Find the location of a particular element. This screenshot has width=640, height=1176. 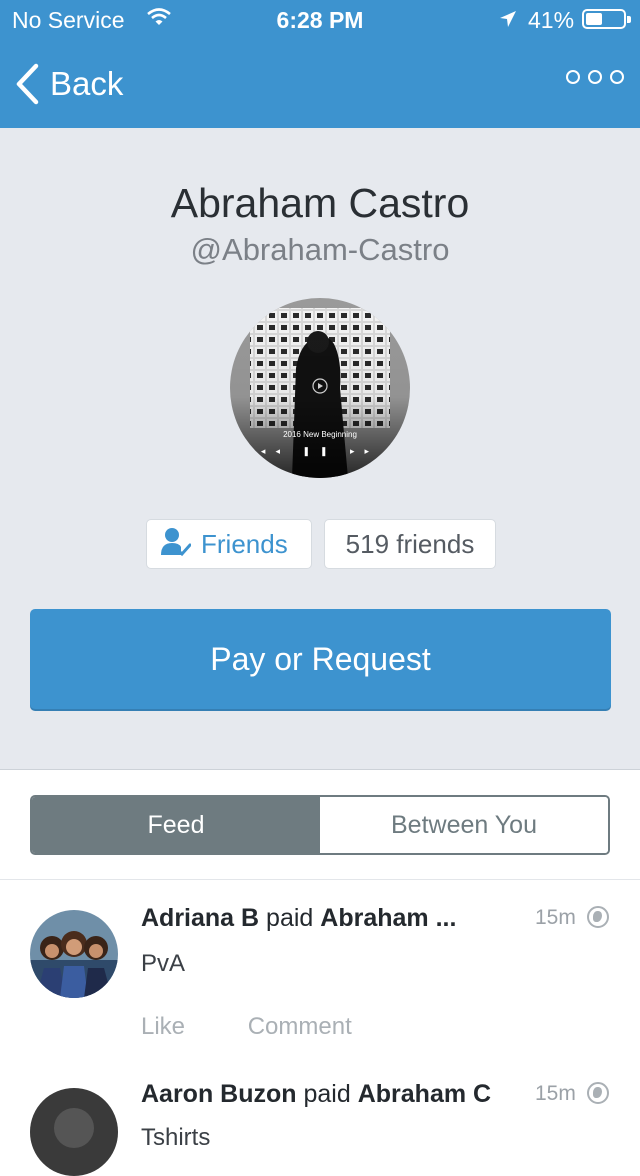

more-options-icon is located at coordinates (573, 77).